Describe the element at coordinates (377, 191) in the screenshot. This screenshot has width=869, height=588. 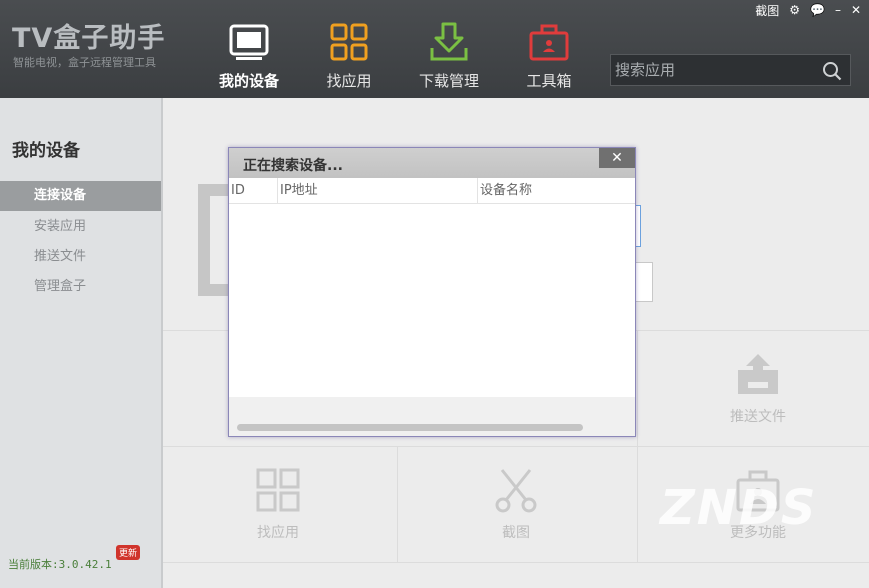
I see `column-header-ip: IP地址` at that location.